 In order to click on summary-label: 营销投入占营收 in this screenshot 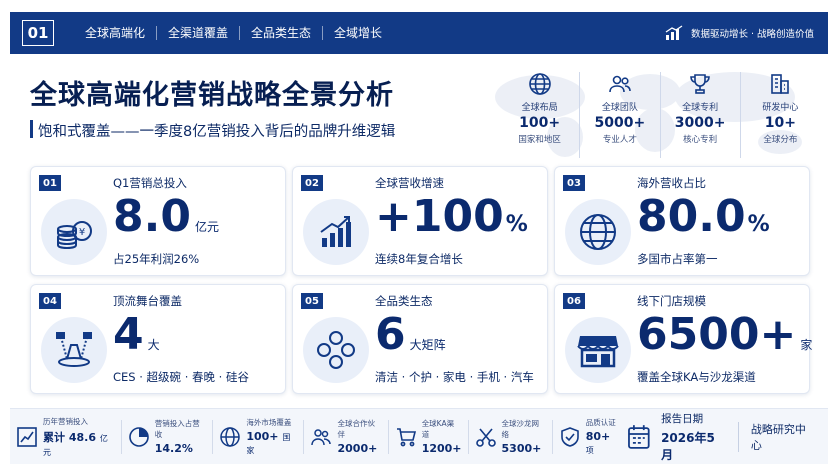, I will do `click(177, 429)`.